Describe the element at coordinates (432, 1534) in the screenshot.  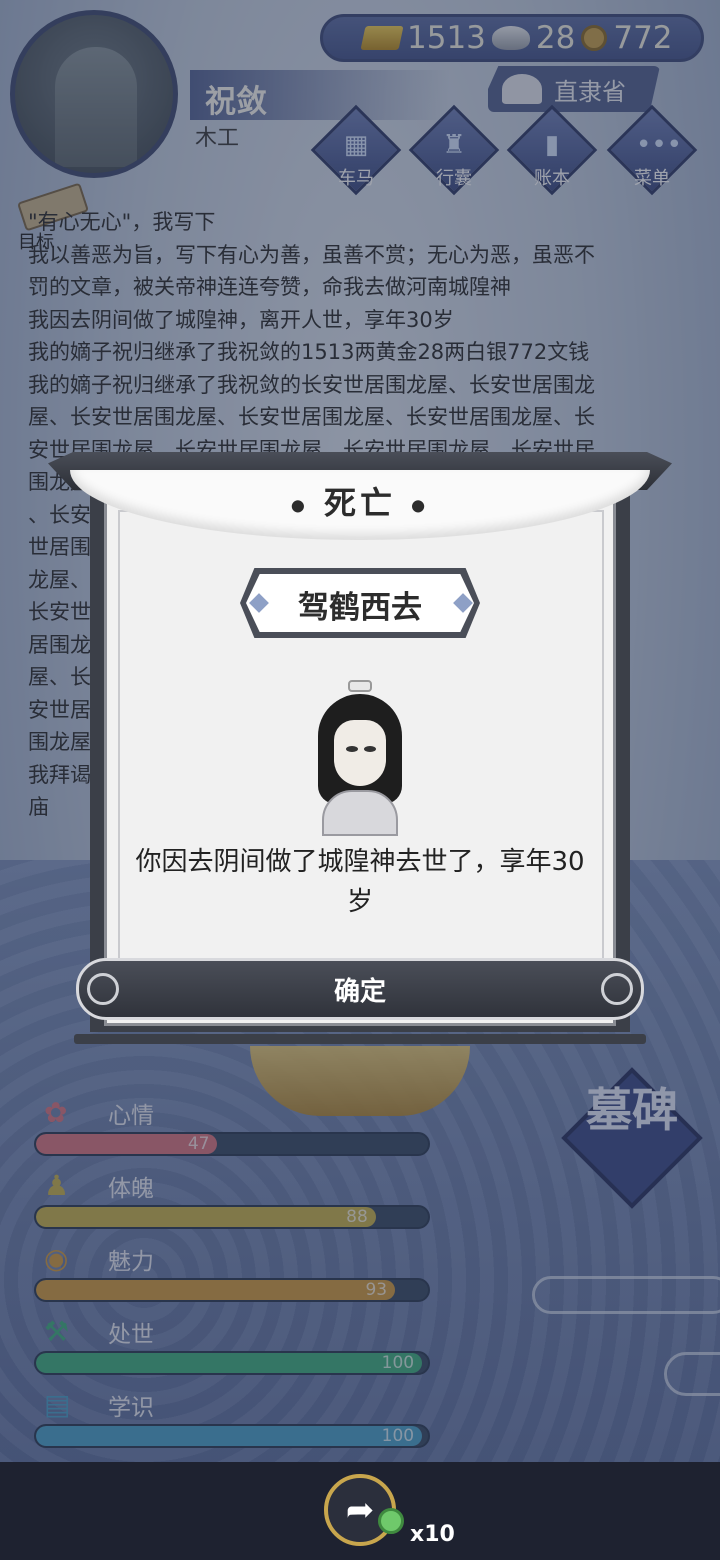
I see `token-multiplier: x10` at that location.